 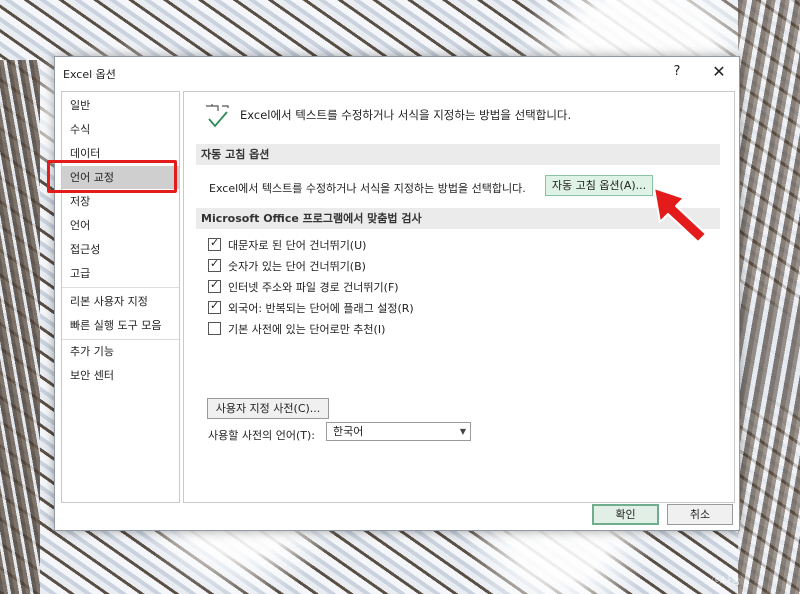 What do you see at coordinates (214, 328) in the screenshot?
I see `checkbox` at bounding box center [214, 328].